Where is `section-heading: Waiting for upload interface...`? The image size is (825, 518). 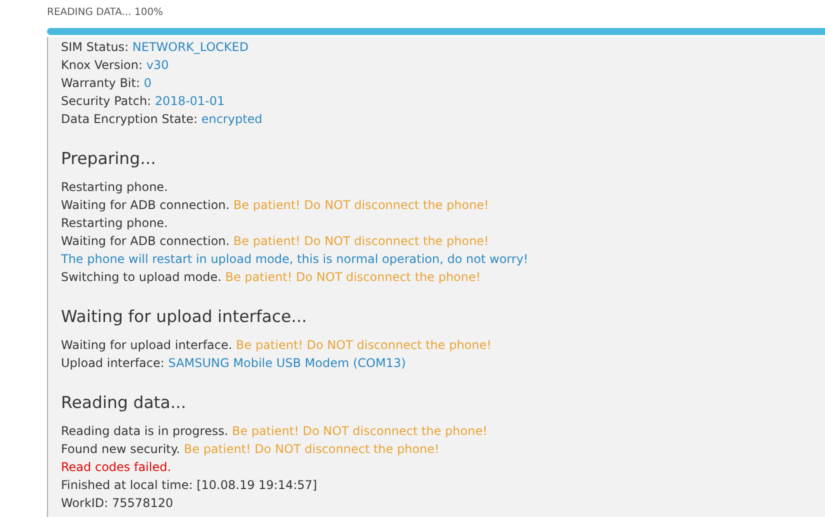
section-heading: Waiting for upload interface... is located at coordinates (184, 317).